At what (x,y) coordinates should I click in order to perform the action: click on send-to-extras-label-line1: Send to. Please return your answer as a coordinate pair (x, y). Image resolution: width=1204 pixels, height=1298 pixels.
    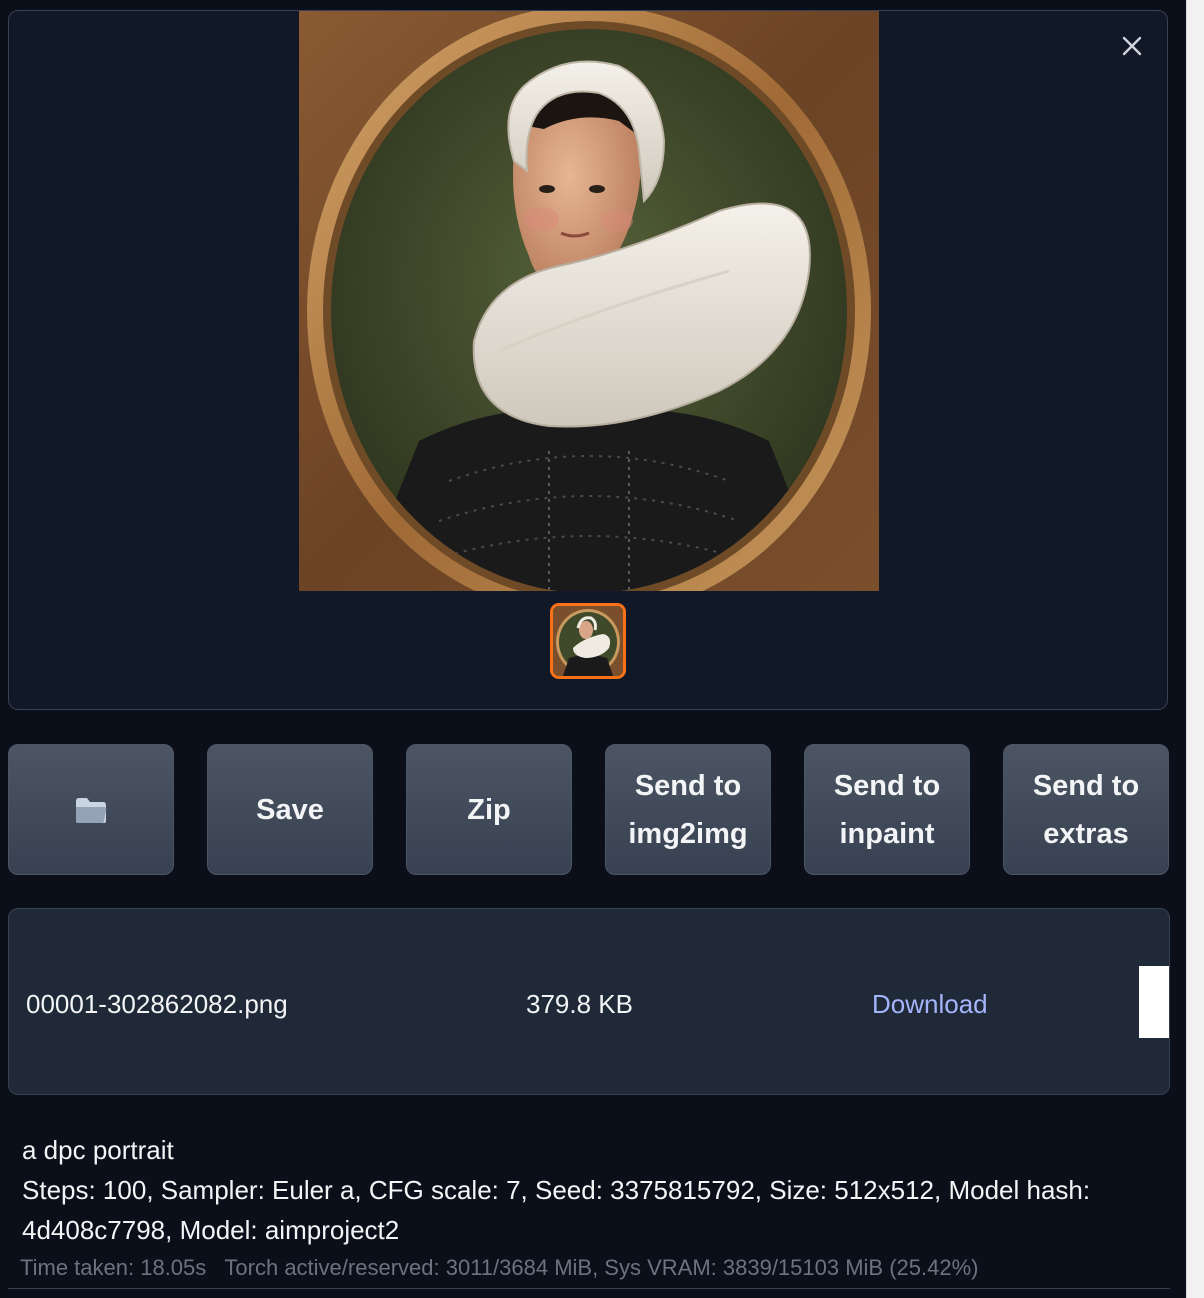
    Looking at the image, I should click on (1086, 785).